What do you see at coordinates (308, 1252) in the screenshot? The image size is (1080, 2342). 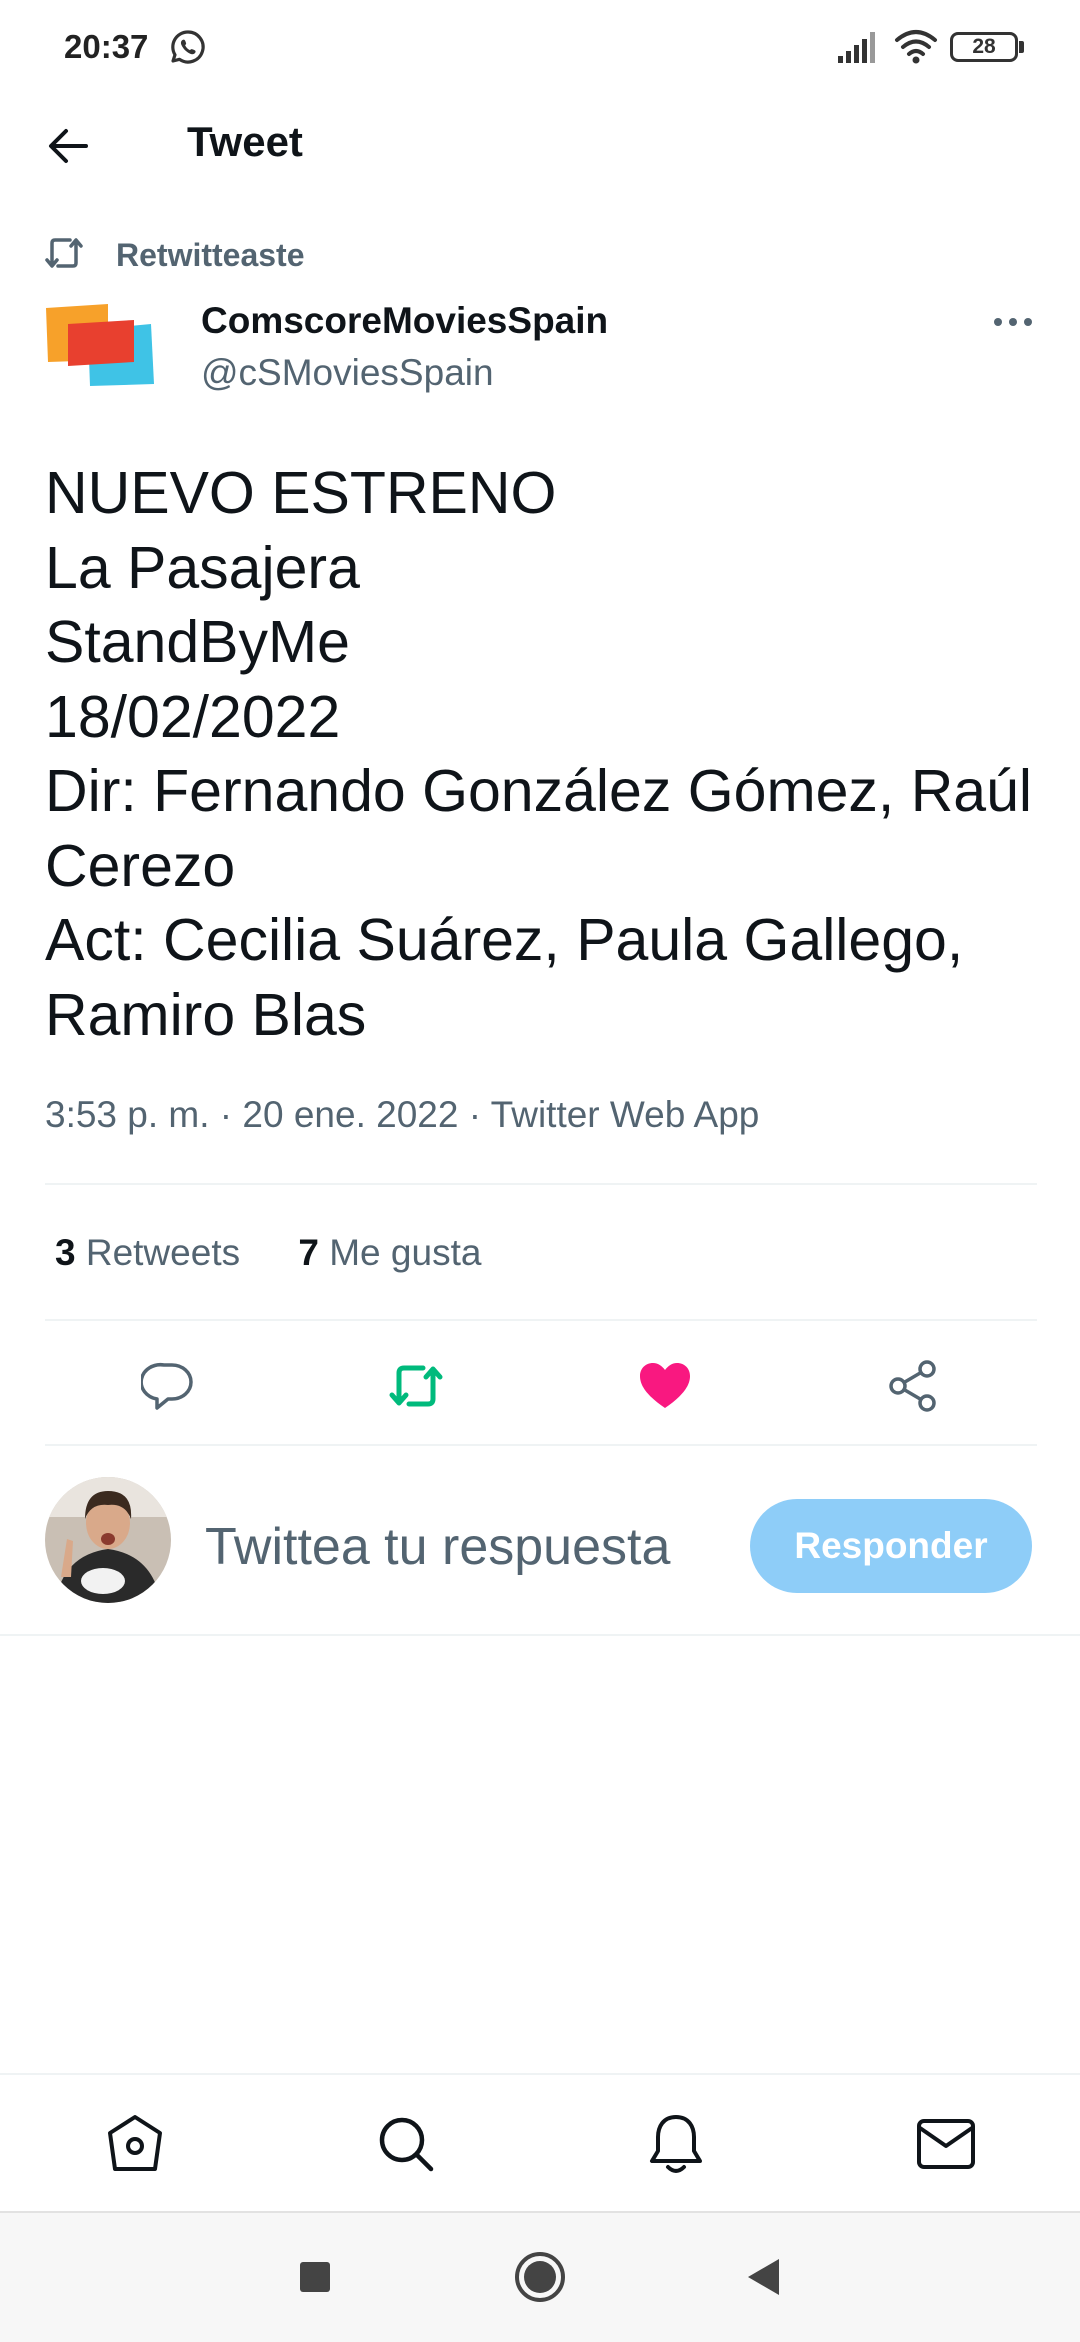 I see `likes-count: 7` at bounding box center [308, 1252].